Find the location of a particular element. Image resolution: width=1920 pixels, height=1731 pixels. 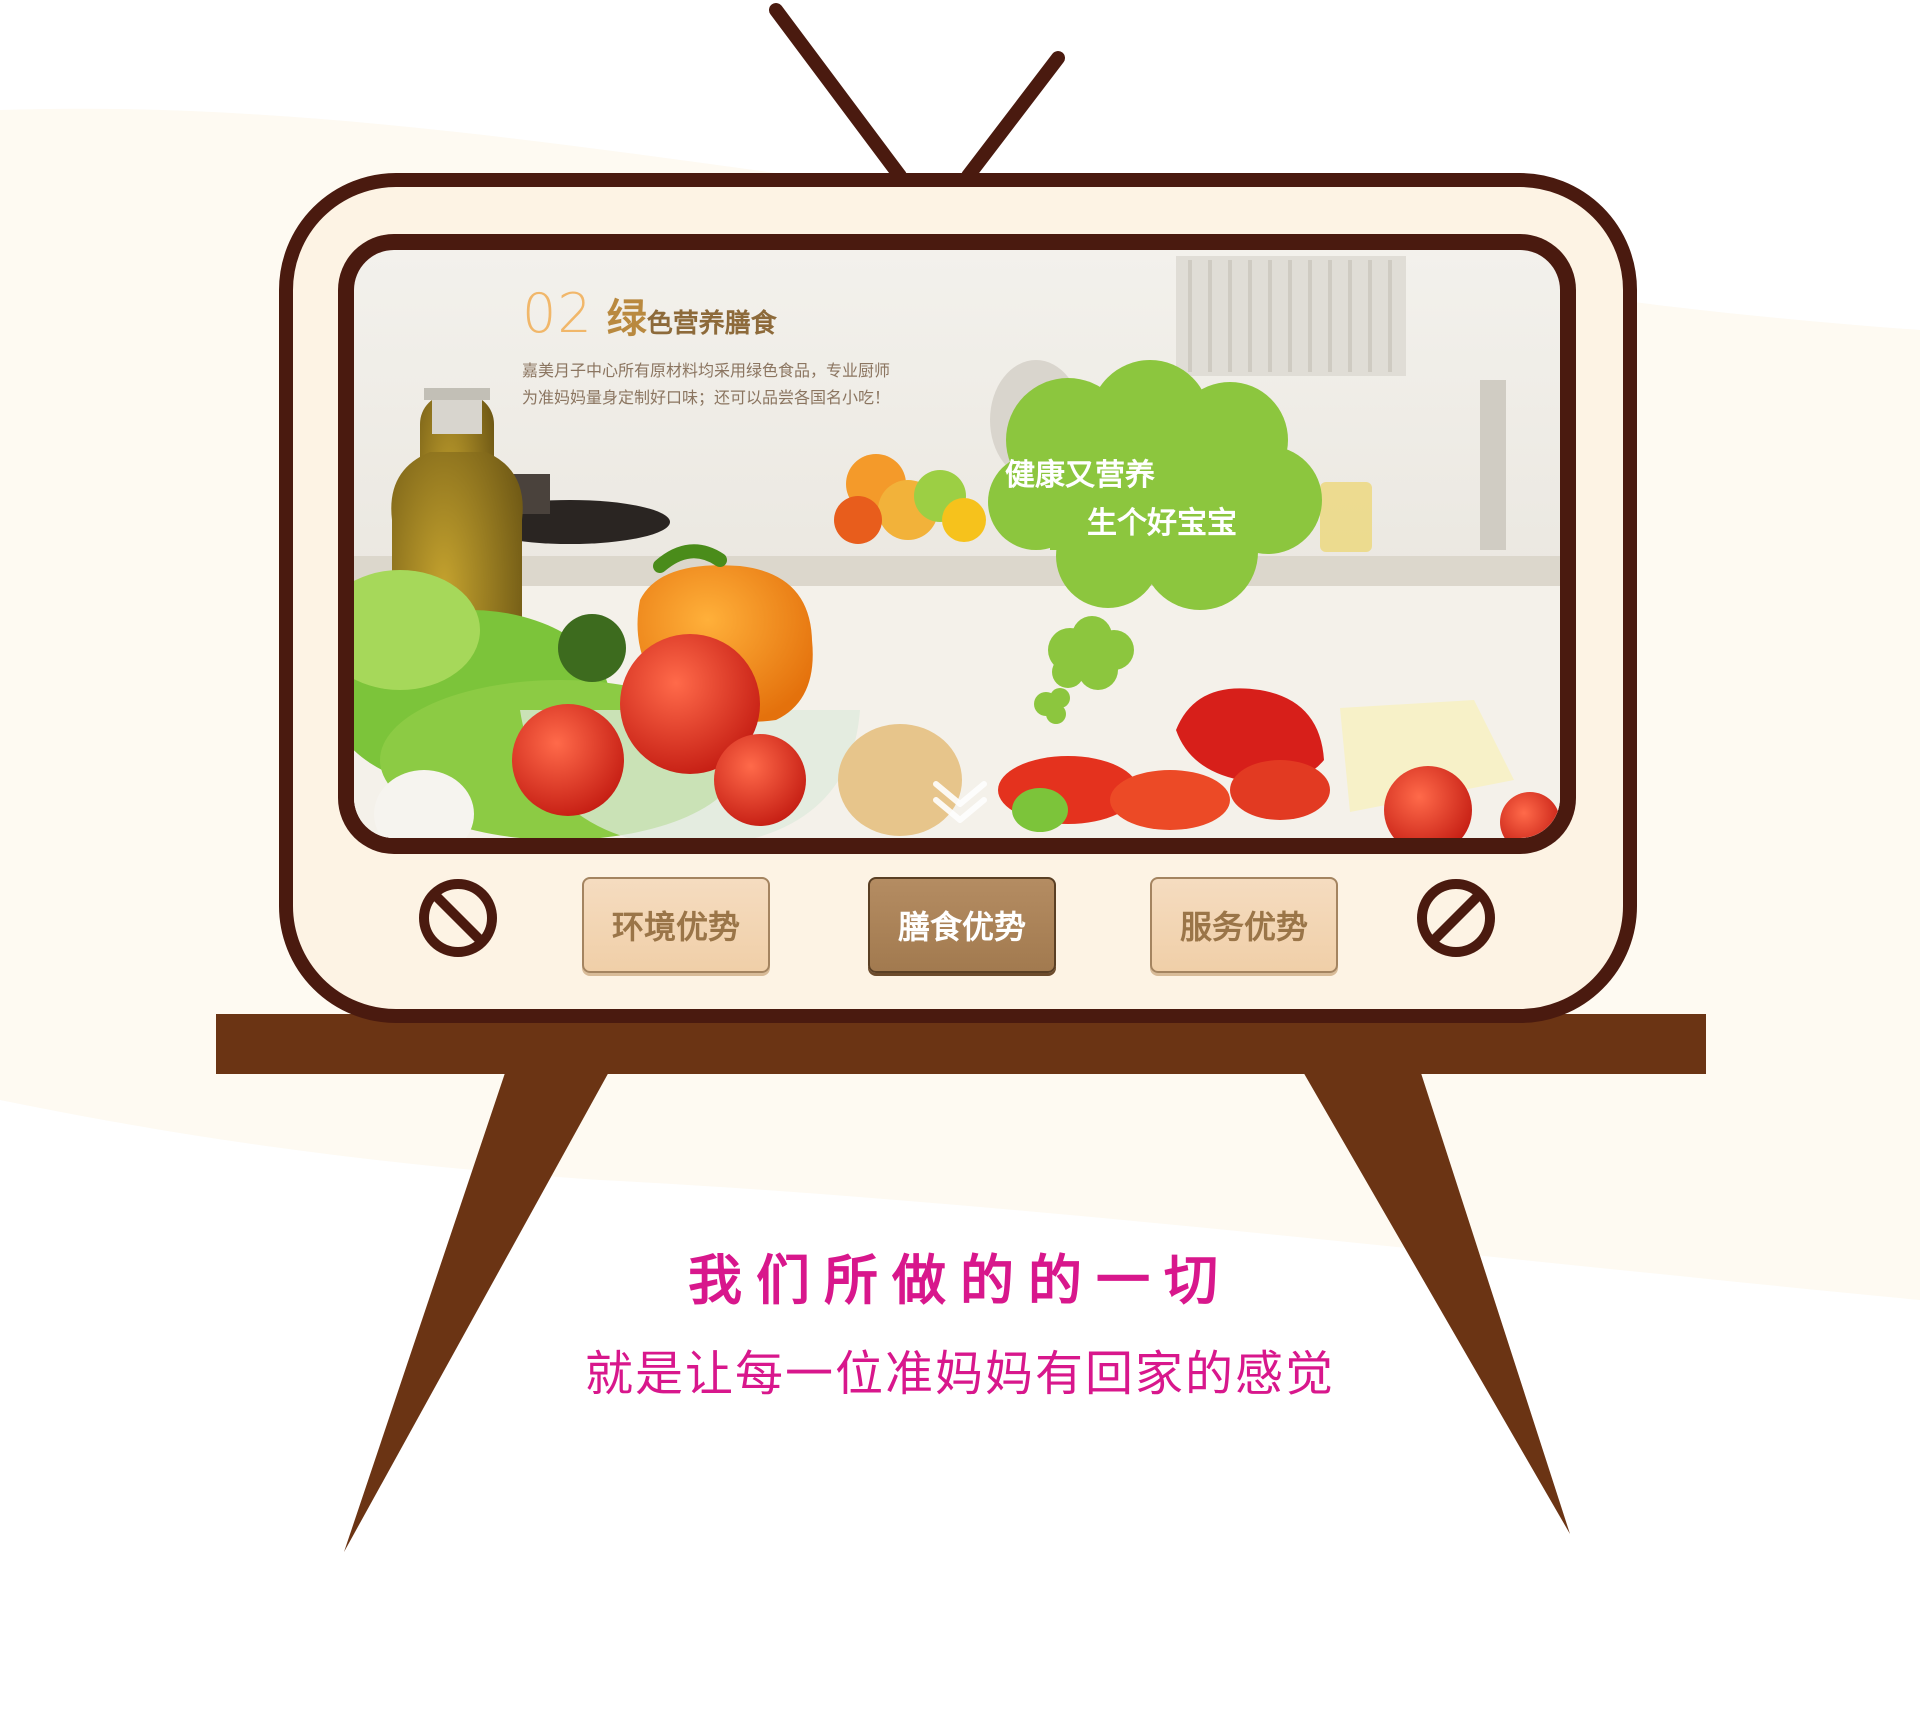

bubble-line-2: 生个好宝宝 is located at coordinates (1162, 523).